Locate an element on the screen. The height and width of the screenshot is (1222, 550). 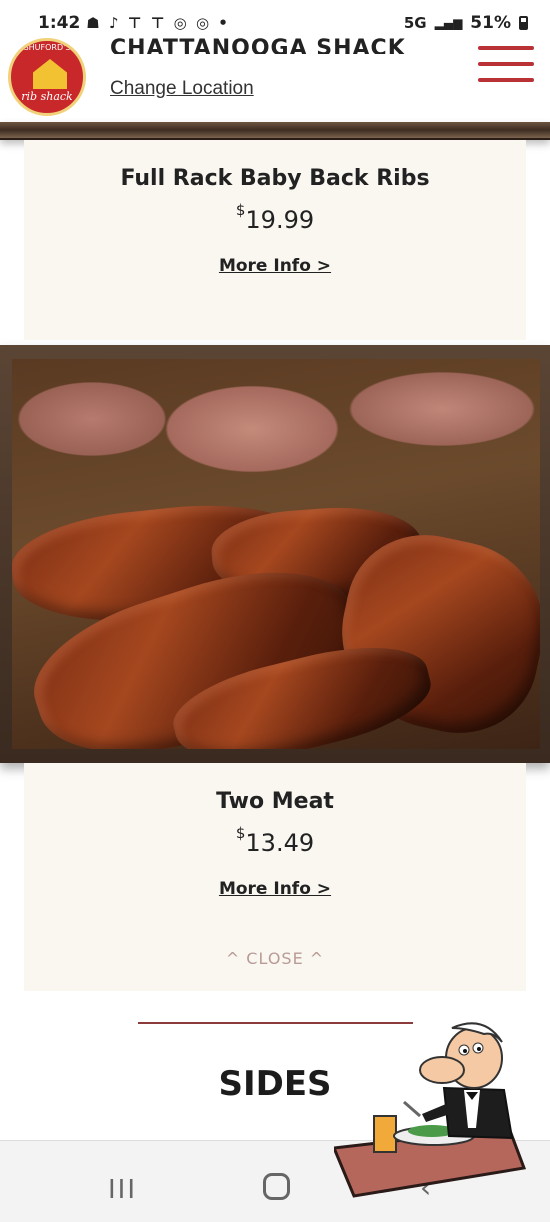
battery-icon is located at coordinates (523, 23).